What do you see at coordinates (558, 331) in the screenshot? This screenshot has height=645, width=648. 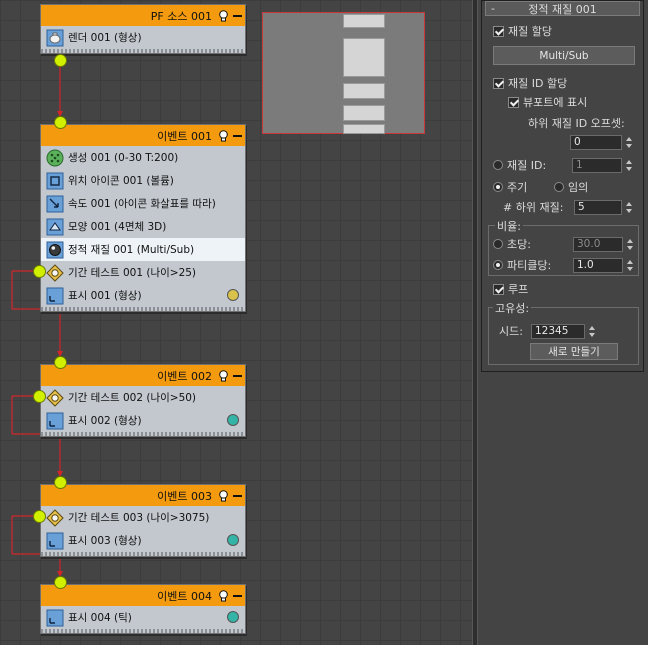 I see `seed-field: 12345` at bounding box center [558, 331].